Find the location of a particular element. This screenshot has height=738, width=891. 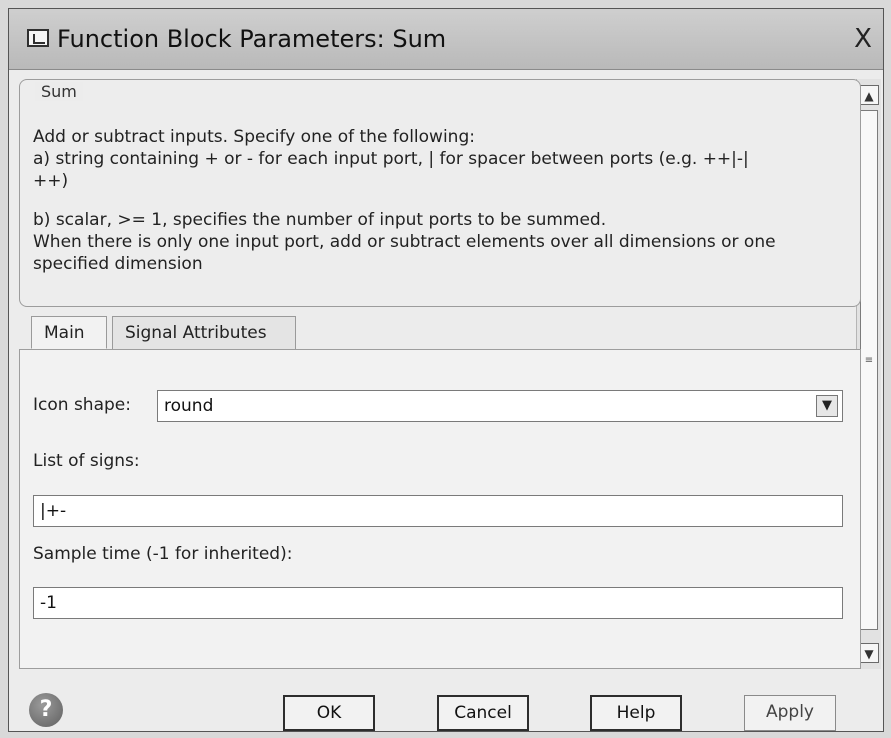

apply-button: Apply is located at coordinates (790, 713).